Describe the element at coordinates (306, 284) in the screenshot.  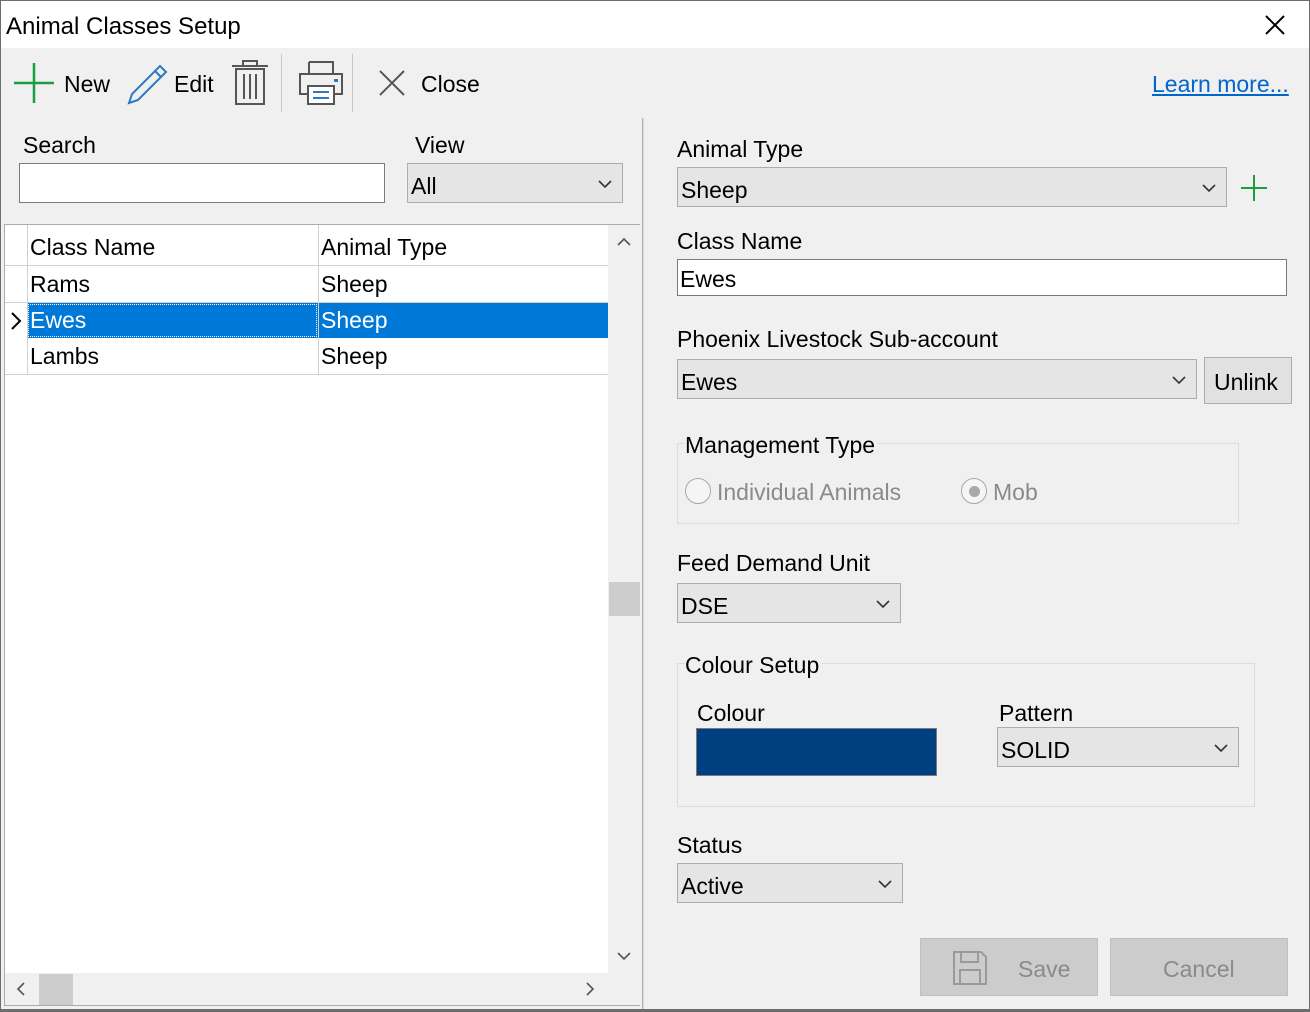
I see `table-row: Rams Sheep` at that location.